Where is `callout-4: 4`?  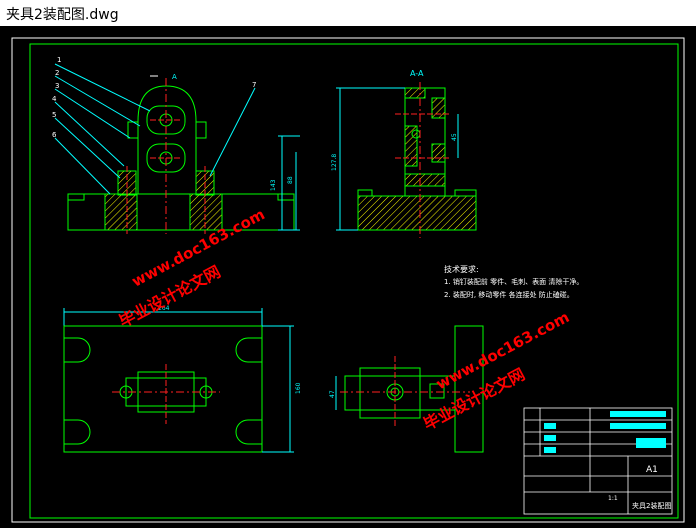 callout-4: 4 is located at coordinates (54, 99).